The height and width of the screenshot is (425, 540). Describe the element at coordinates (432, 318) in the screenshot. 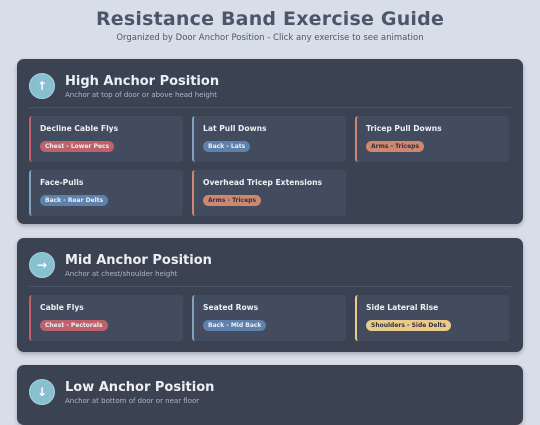

I see `exercise-card-side-lateral-rise: Side Lateral Rise Shoulders - Side Delts` at that location.